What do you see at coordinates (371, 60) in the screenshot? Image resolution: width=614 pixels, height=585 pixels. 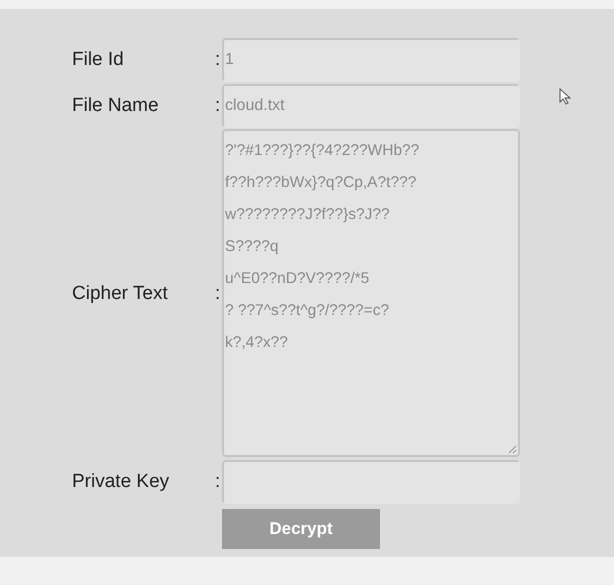 I see `input-field: 1` at bounding box center [371, 60].